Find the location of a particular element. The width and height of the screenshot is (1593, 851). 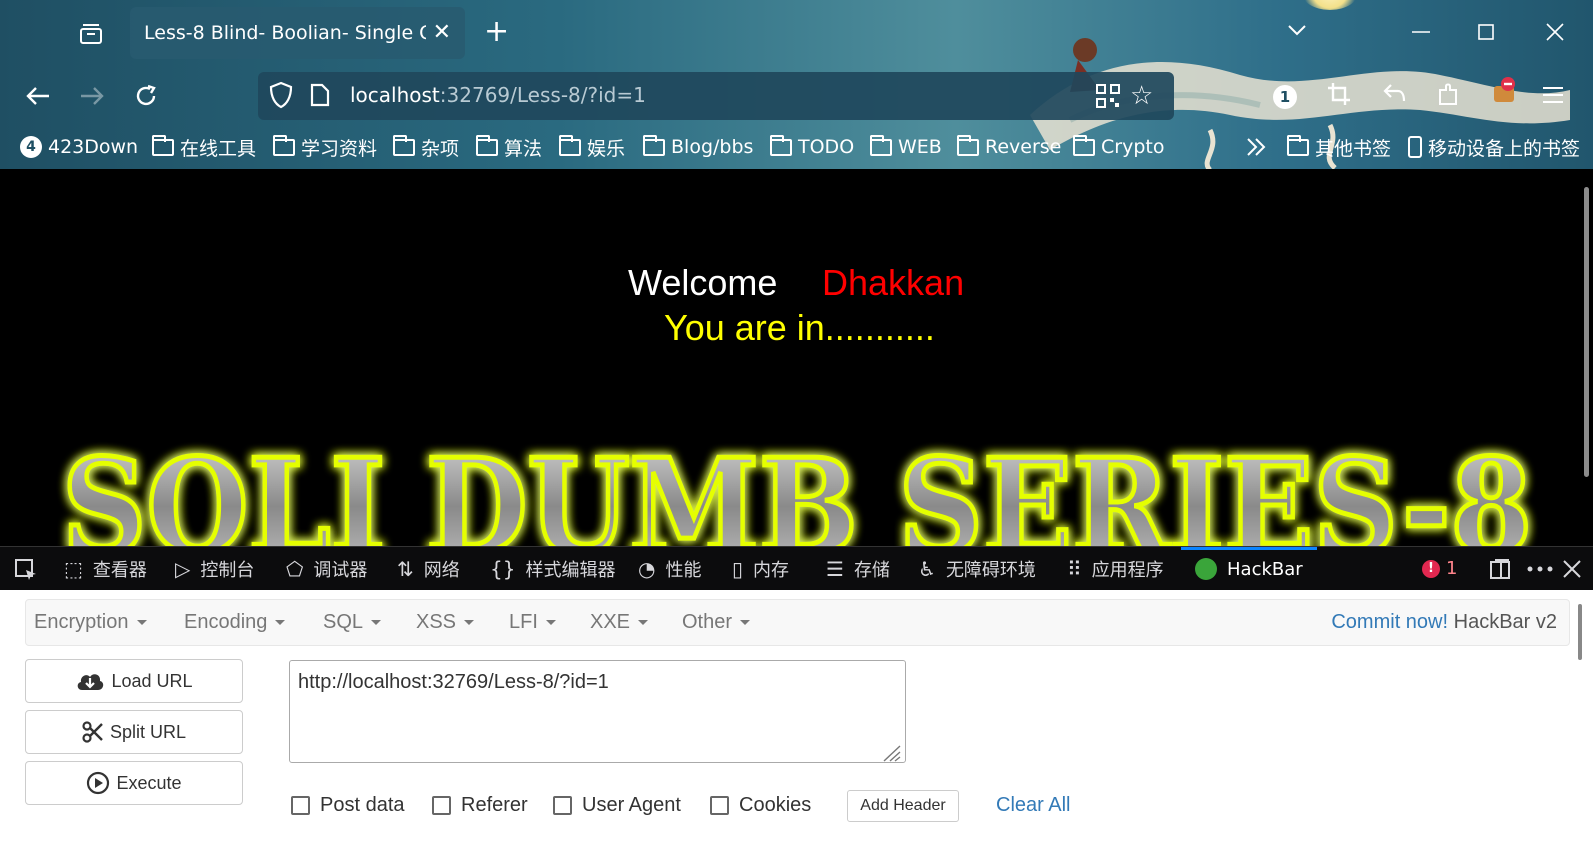

back-button is located at coordinates (38, 96).